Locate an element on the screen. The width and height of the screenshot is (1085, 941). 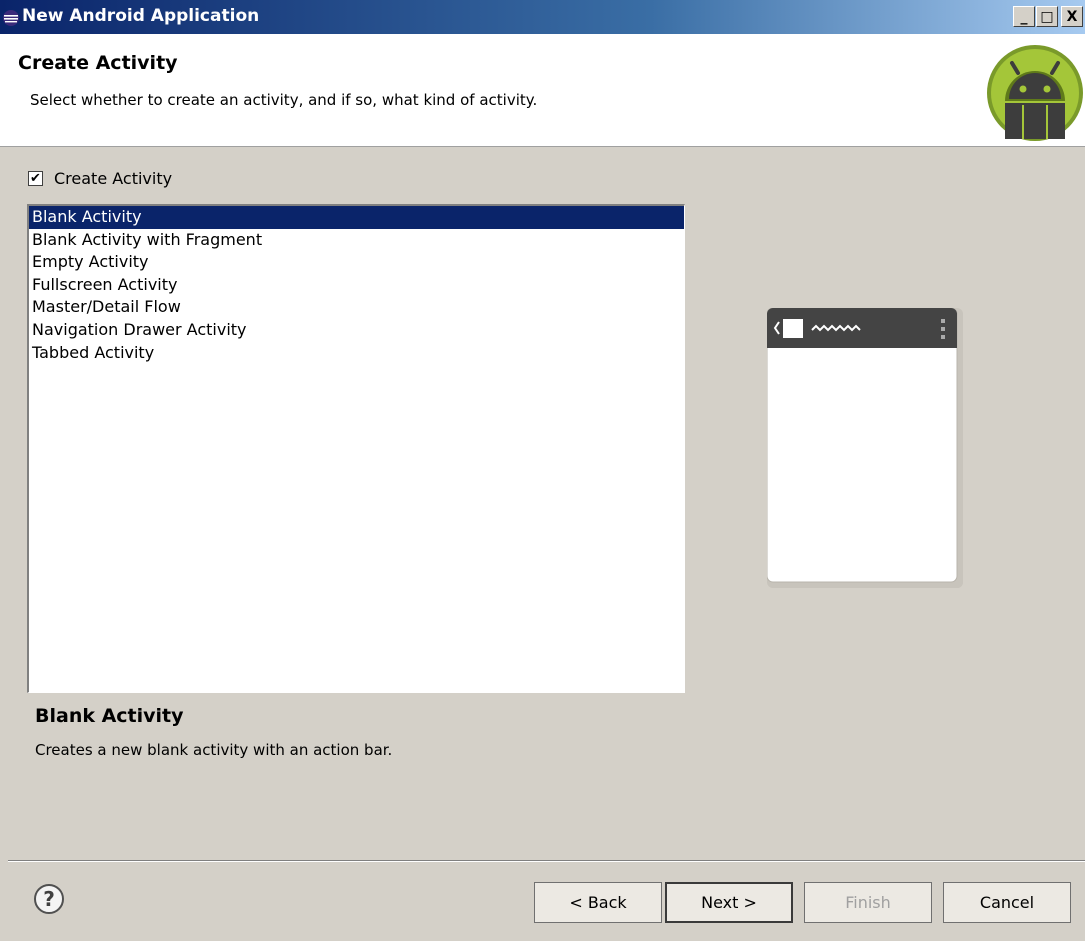
maximize-button: □ is located at coordinates (1047, 16).